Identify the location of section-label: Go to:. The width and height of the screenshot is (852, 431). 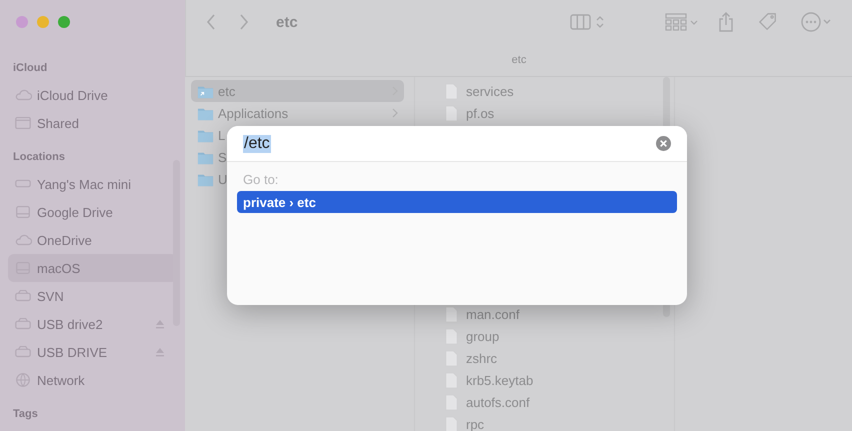
(261, 180).